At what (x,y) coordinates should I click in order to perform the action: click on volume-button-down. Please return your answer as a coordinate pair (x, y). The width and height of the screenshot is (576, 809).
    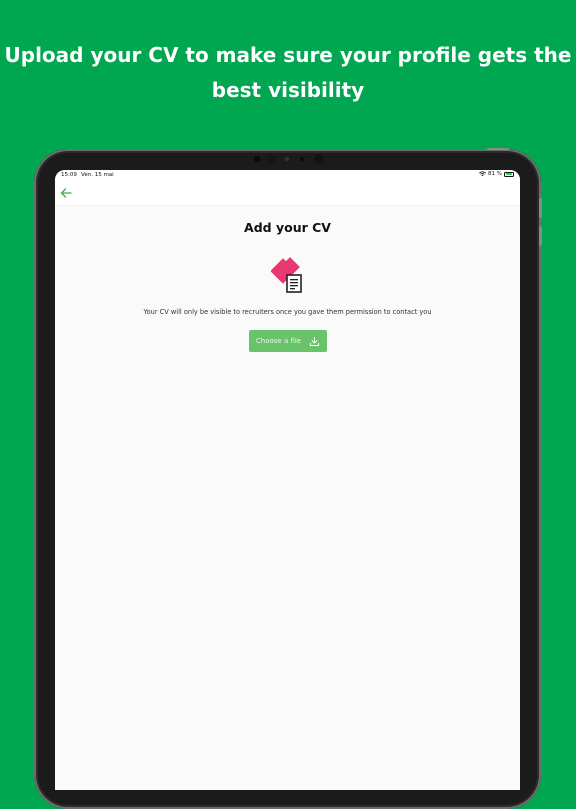
    Looking at the image, I should click on (540, 236).